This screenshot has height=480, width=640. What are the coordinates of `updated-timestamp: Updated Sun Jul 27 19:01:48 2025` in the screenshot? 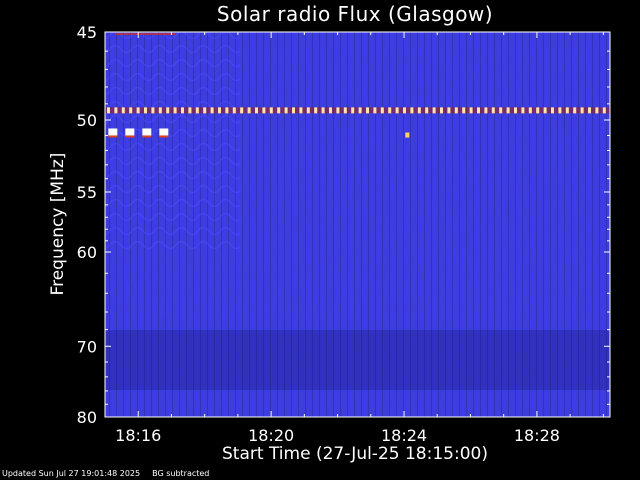 It's located at (71, 473).